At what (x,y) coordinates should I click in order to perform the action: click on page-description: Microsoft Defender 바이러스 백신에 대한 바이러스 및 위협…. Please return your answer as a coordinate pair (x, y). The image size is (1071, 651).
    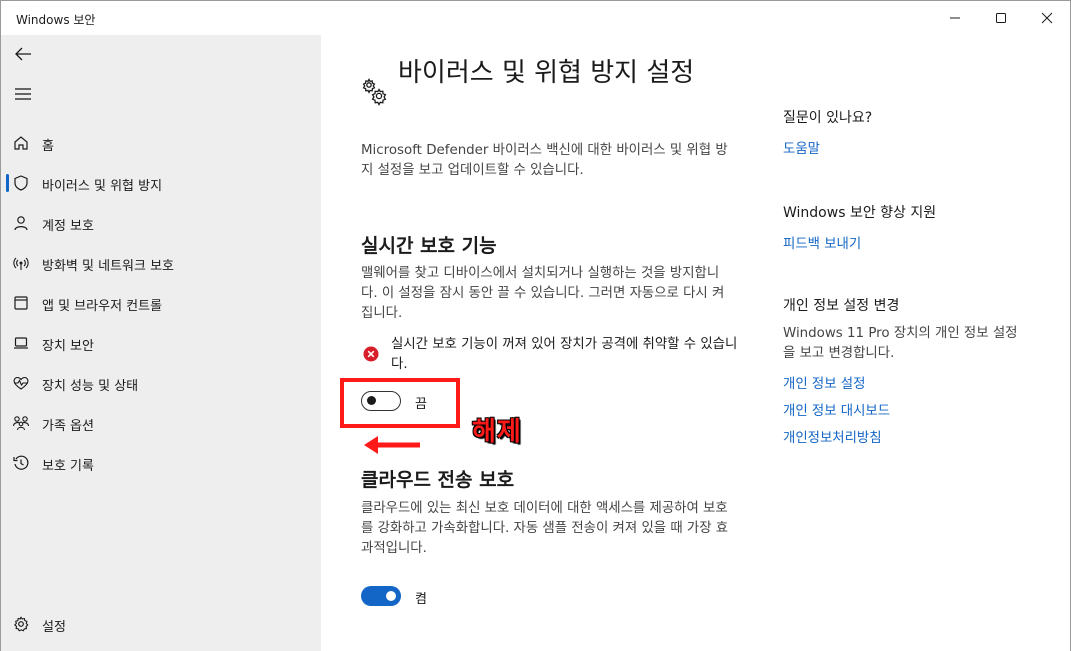
    Looking at the image, I should click on (544, 160).